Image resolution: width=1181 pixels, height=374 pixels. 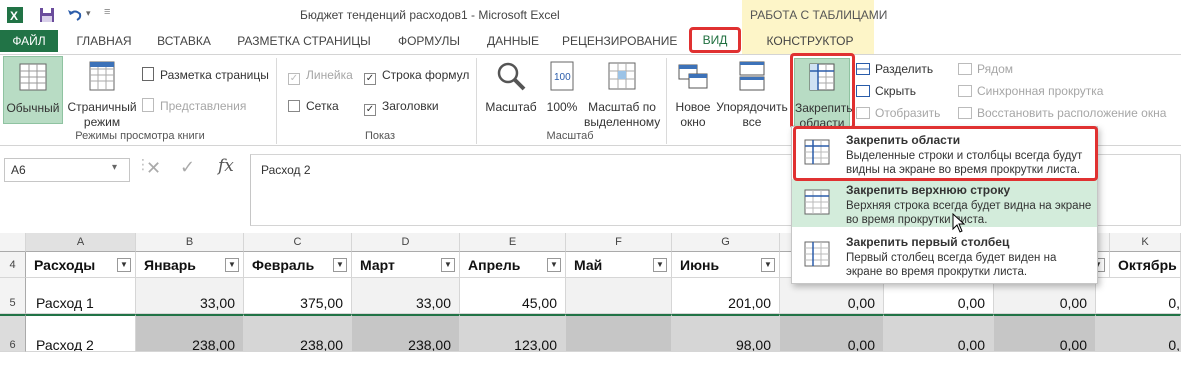 What do you see at coordinates (622, 95) in the screenshot?
I see `zoom-to-selection-button: Масштаб по выделенному` at bounding box center [622, 95].